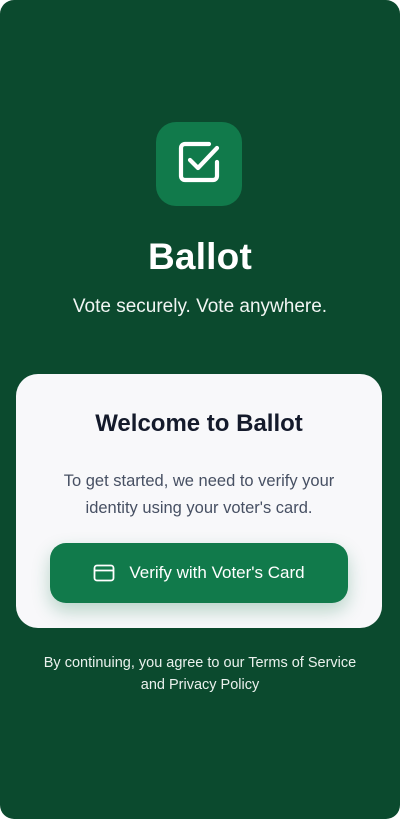 The height and width of the screenshot is (819, 400). I want to click on verify-button-label: Verify with Voter's Card, so click(217, 572).